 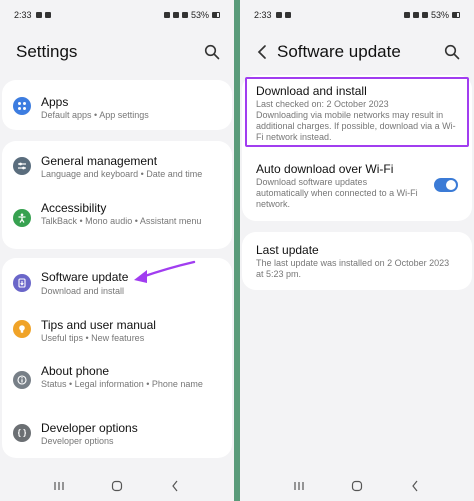 I want to click on settings-item-title: Tips and user manual, so click(x=98, y=325).